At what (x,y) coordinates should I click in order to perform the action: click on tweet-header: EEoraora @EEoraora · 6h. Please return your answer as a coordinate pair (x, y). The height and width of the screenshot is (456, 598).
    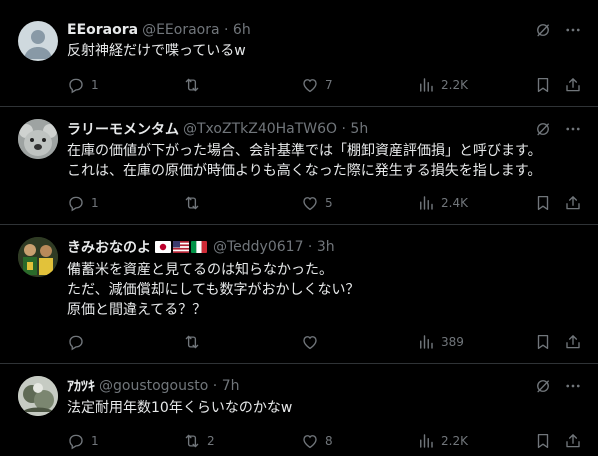
    Looking at the image, I should click on (302, 30).